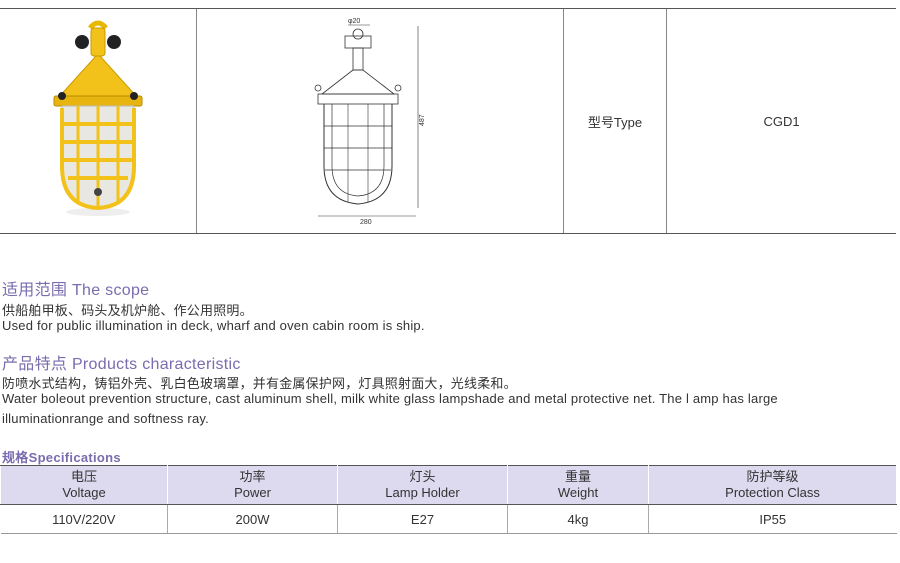 The image size is (900, 563). I want to click on lamp-photo, so click(98, 118).